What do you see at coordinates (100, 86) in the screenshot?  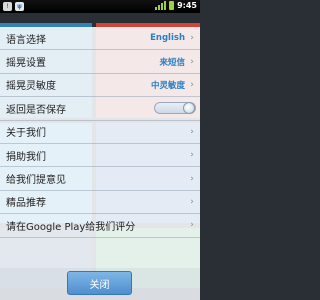 I see `setting-sensitivity: 摇晃灵敏度 中灵敏度 ›` at bounding box center [100, 86].